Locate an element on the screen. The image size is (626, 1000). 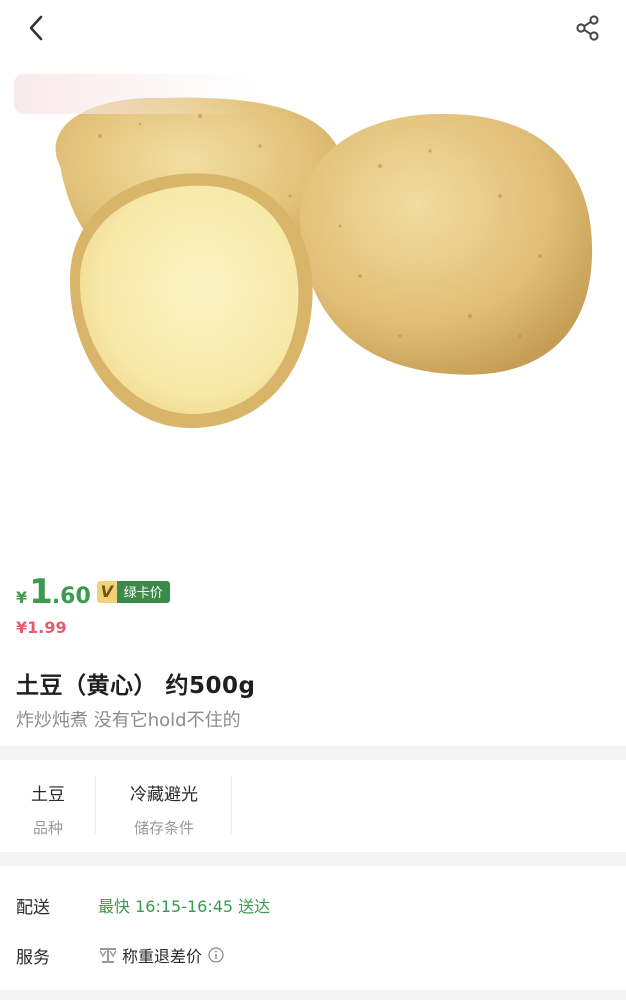
price-block: ¥ 1 .60 V 绿卡价 ¥1.99 is located at coordinates (316, 604).